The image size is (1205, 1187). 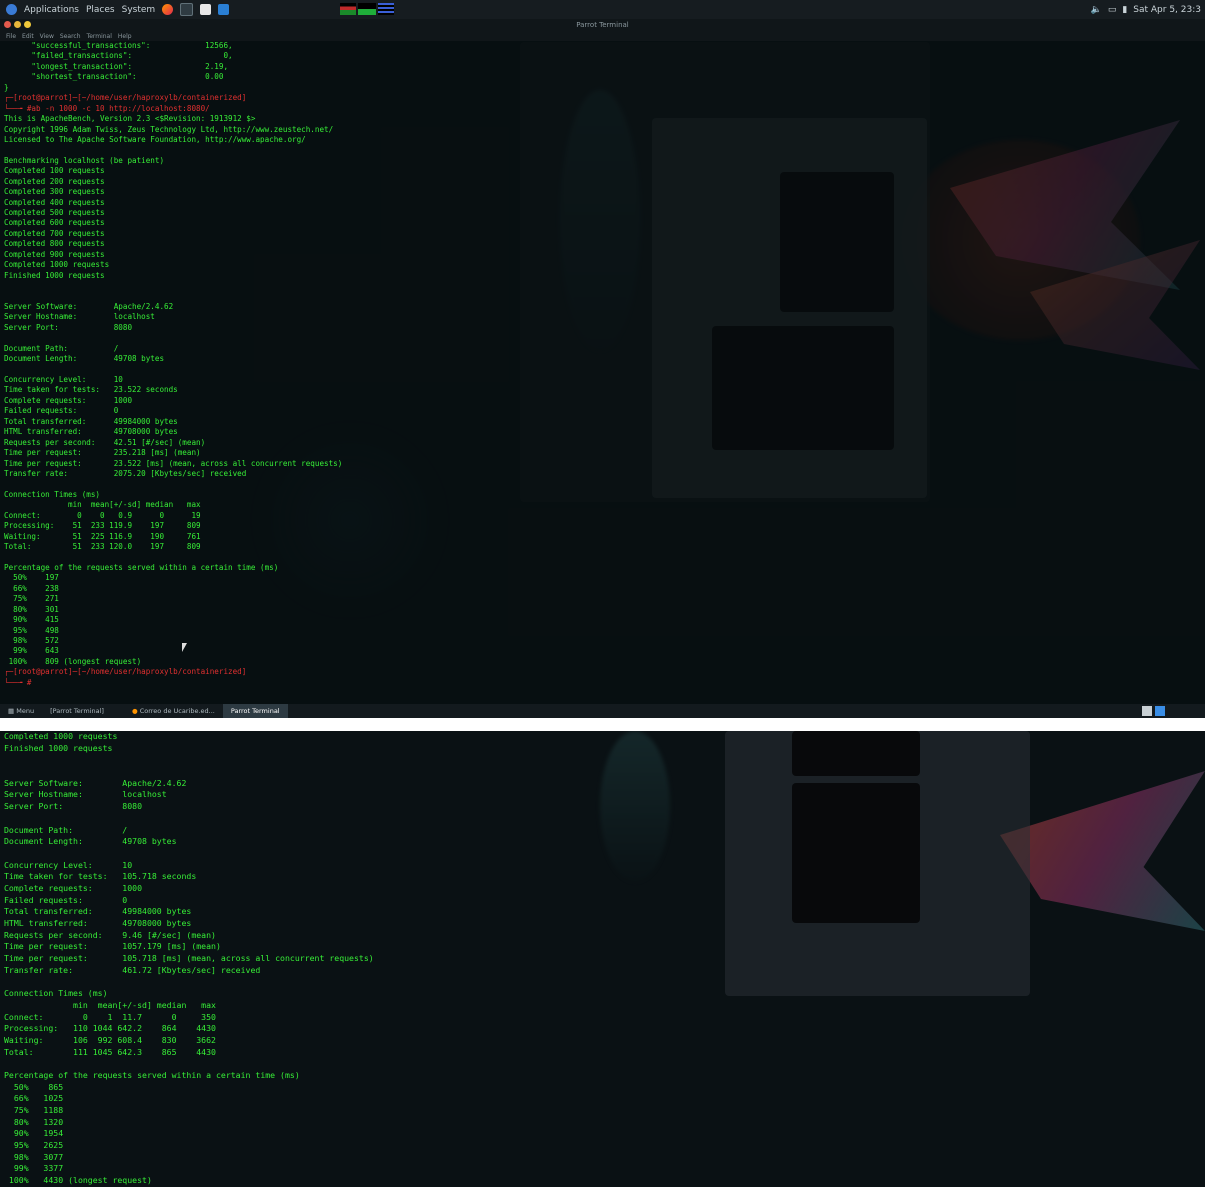 What do you see at coordinates (102, 505) in the screenshot?
I see `terminal-line: min mean[+/-sd] median max` at bounding box center [102, 505].